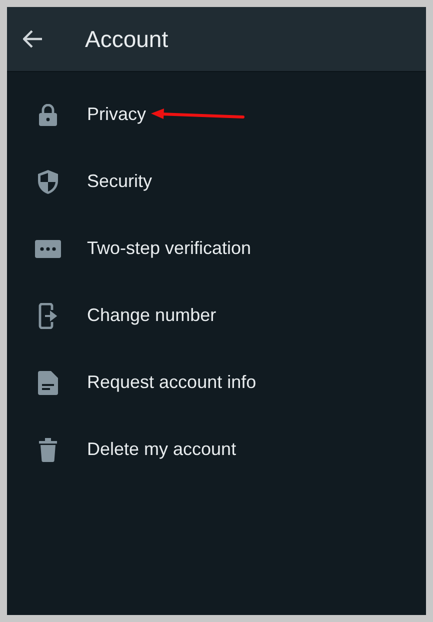  What do you see at coordinates (216, 449) in the screenshot?
I see `menu-item: Delete my account` at bounding box center [216, 449].